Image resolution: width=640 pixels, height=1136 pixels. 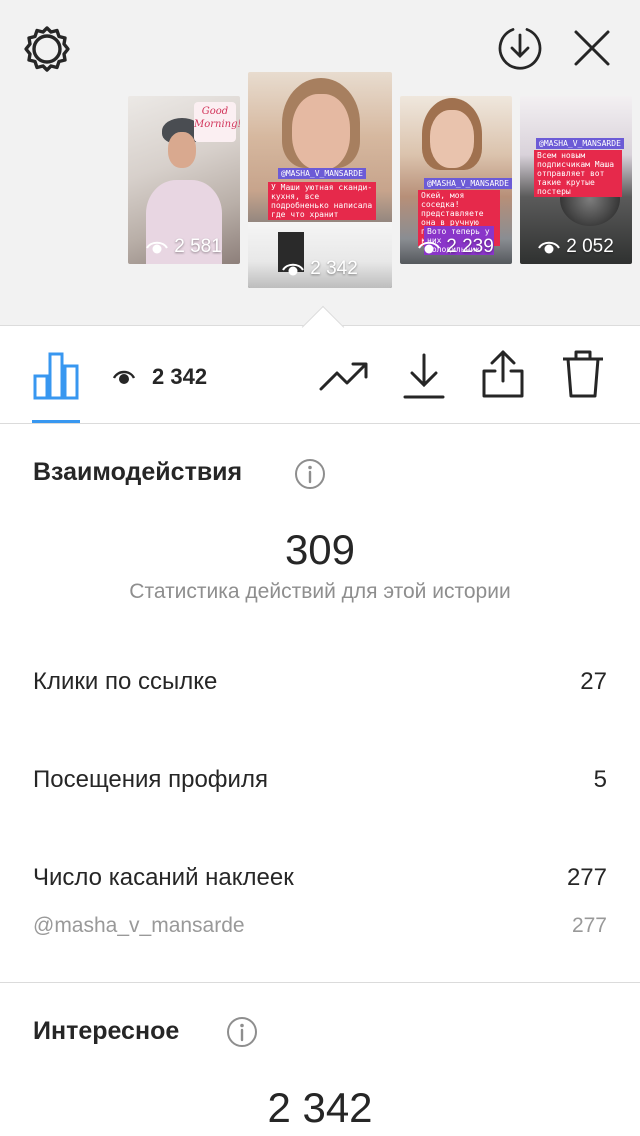 What do you see at coordinates (184, 180) in the screenshot?
I see `story-thumbnail: Good Morning! 2 581` at bounding box center [184, 180].